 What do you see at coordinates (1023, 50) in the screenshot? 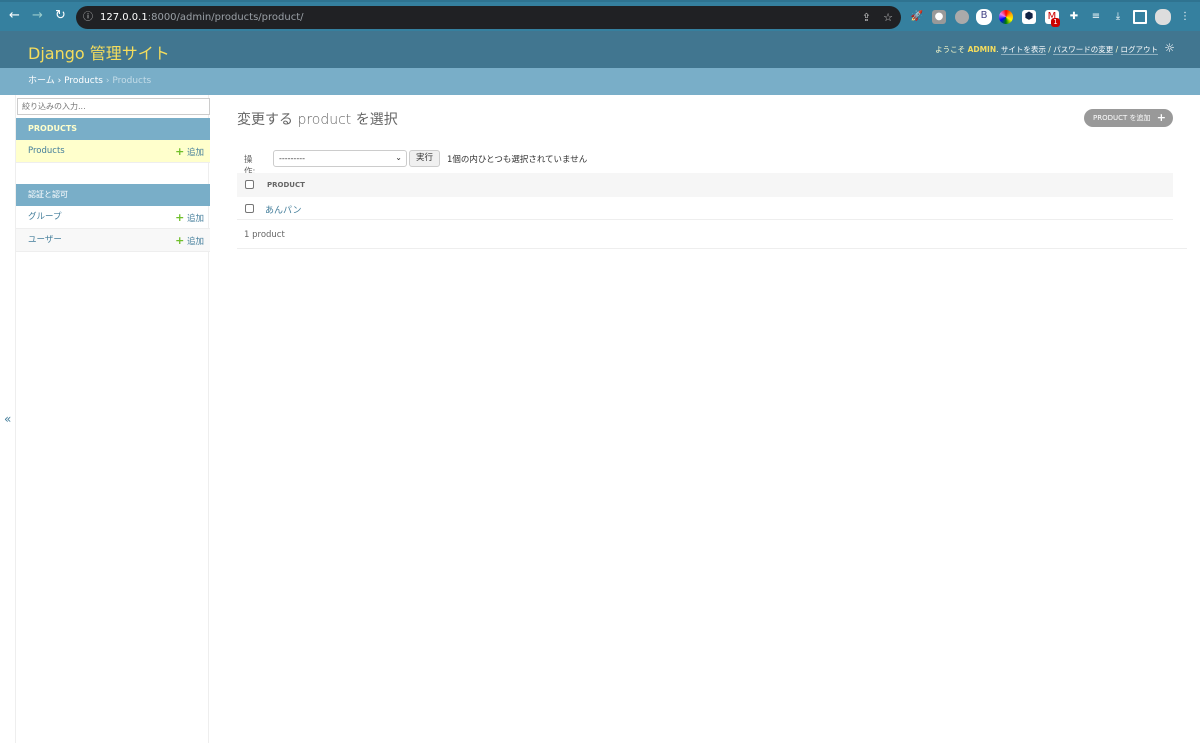
I see `view-site-link: サイトを表示` at bounding box center [1023, 50].